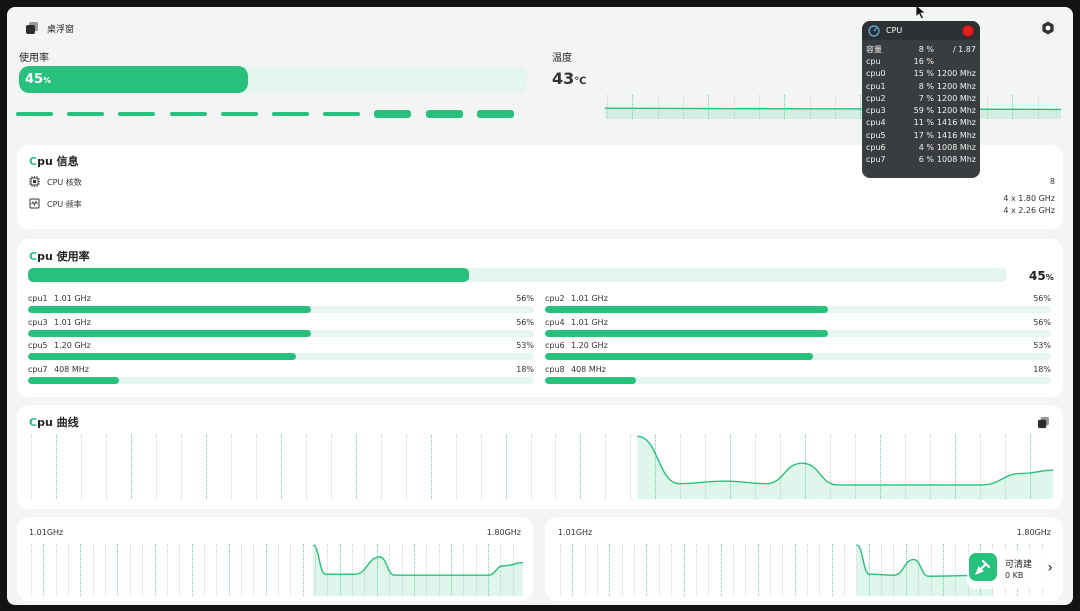 This screenshot has height=611, width=1080. What do you see at coordinates (275, 559) in the screenshot?
I see `freq-chart-card-1: 1.01GHz 1.80GHz` at bounding box center [275, 559].